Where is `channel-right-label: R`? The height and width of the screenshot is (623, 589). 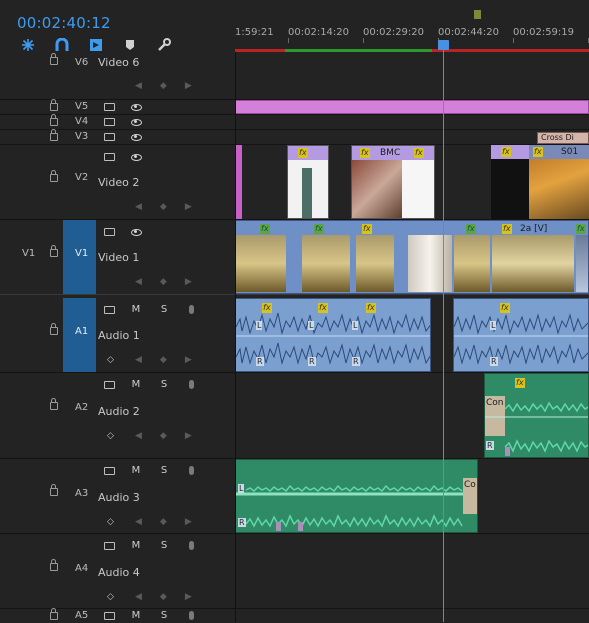 channel-right-label: R is located at coordinates (490, 445).